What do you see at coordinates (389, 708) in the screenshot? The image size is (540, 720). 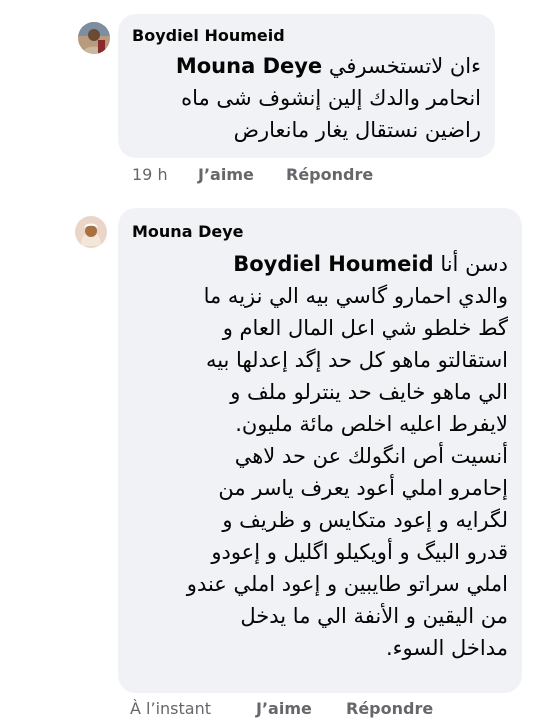 I see `reply-button: Répondre` at bounding box center [389, 708].